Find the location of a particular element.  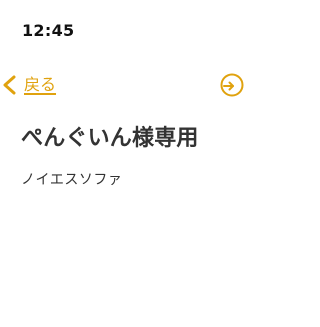

back-button-label: 戻る is located at coordinates (40, 84).